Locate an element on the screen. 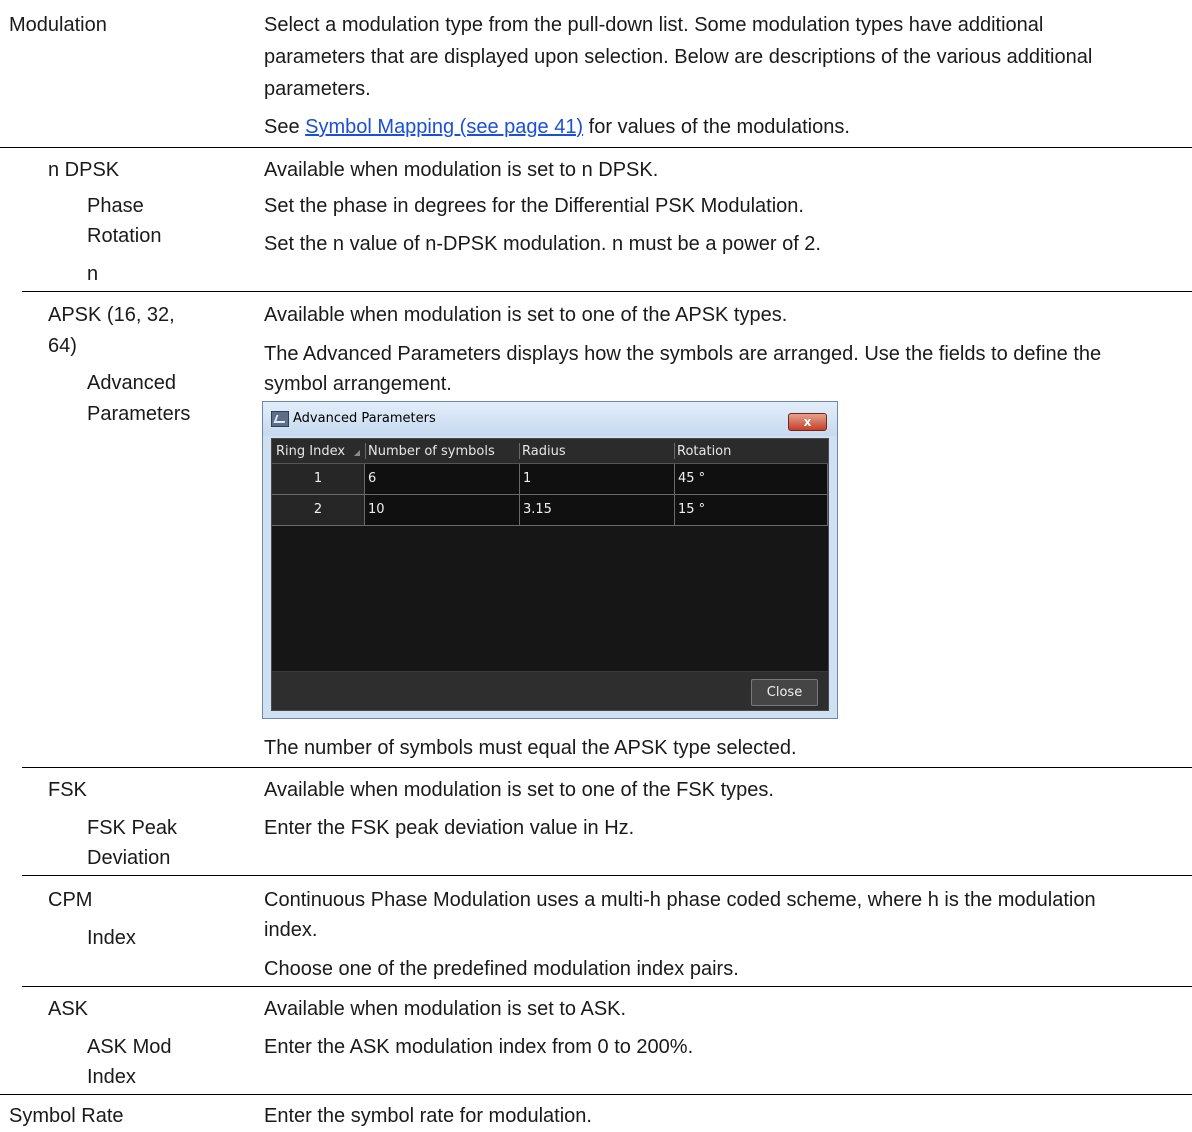 This screenshot has height=1132, width=1192. advanced-parameters-label-2: Parameters is located at coordinates (139, 414).